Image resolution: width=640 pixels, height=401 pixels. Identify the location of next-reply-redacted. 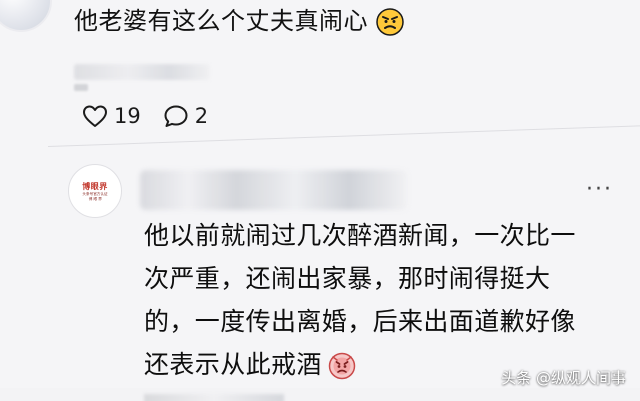
(214, 397).